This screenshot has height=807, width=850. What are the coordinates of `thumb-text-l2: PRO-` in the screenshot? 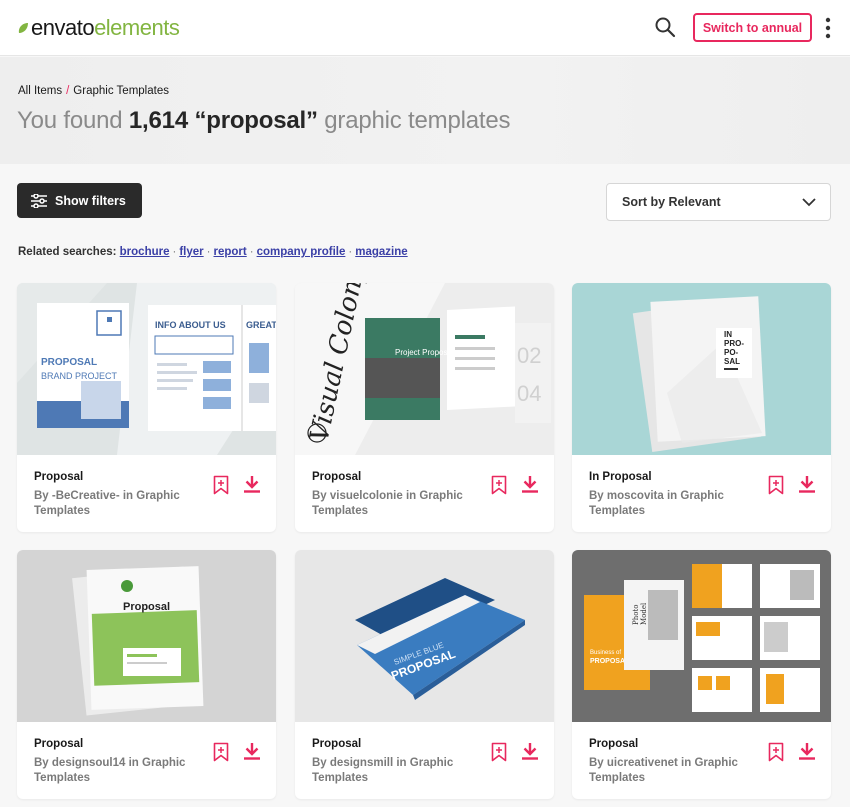 It's located at (734, 343).